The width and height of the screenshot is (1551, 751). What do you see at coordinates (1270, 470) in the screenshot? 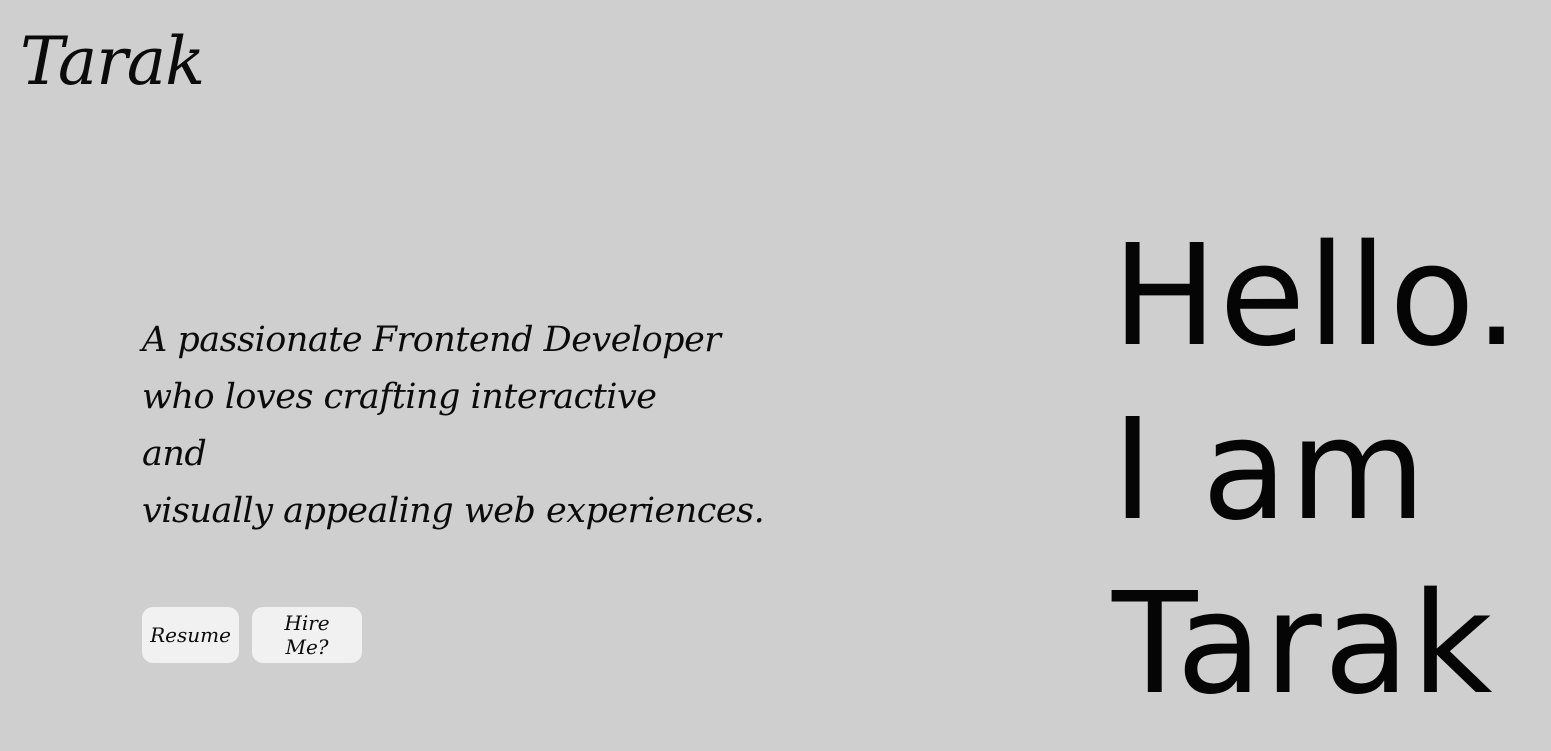
I see `hero-line-i-am: I am` at bounding box center [1270, 470].